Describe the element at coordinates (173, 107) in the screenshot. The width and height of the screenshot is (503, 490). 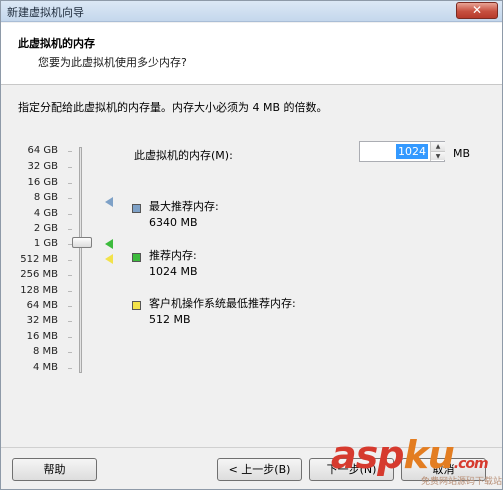
I see `intro-text: 指定分配给此虚拟机的内存量。内存大小必须为 4 MB 的倍数。` at that location.